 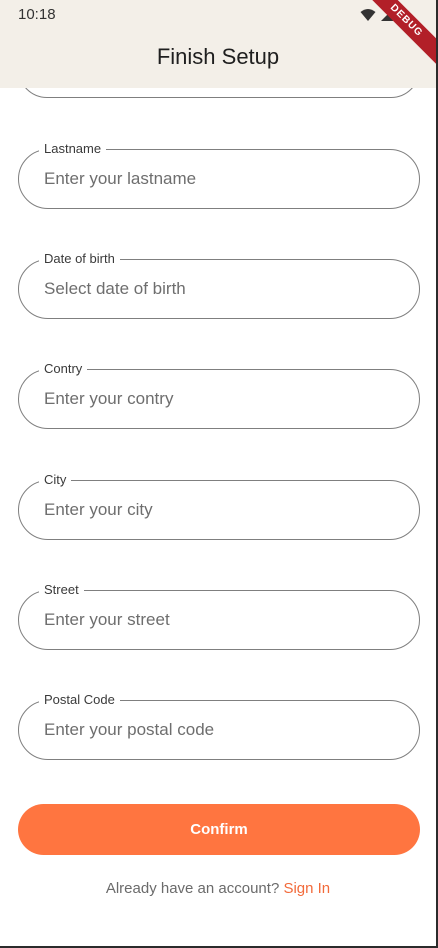 What do you see at coordinates (224, 730) in the screenshot?
I see `postal-code-input` at bounding box center [224, 730].